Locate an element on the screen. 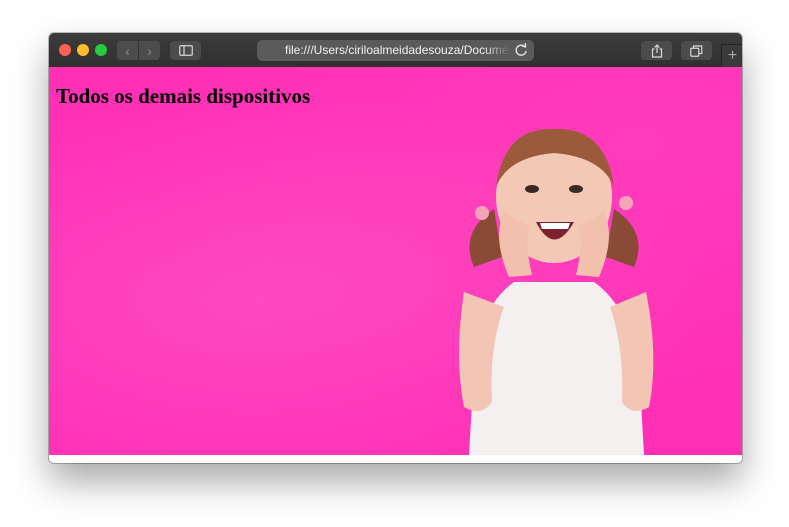  sidebar-toggle-button is located at coordinates (185, 50).